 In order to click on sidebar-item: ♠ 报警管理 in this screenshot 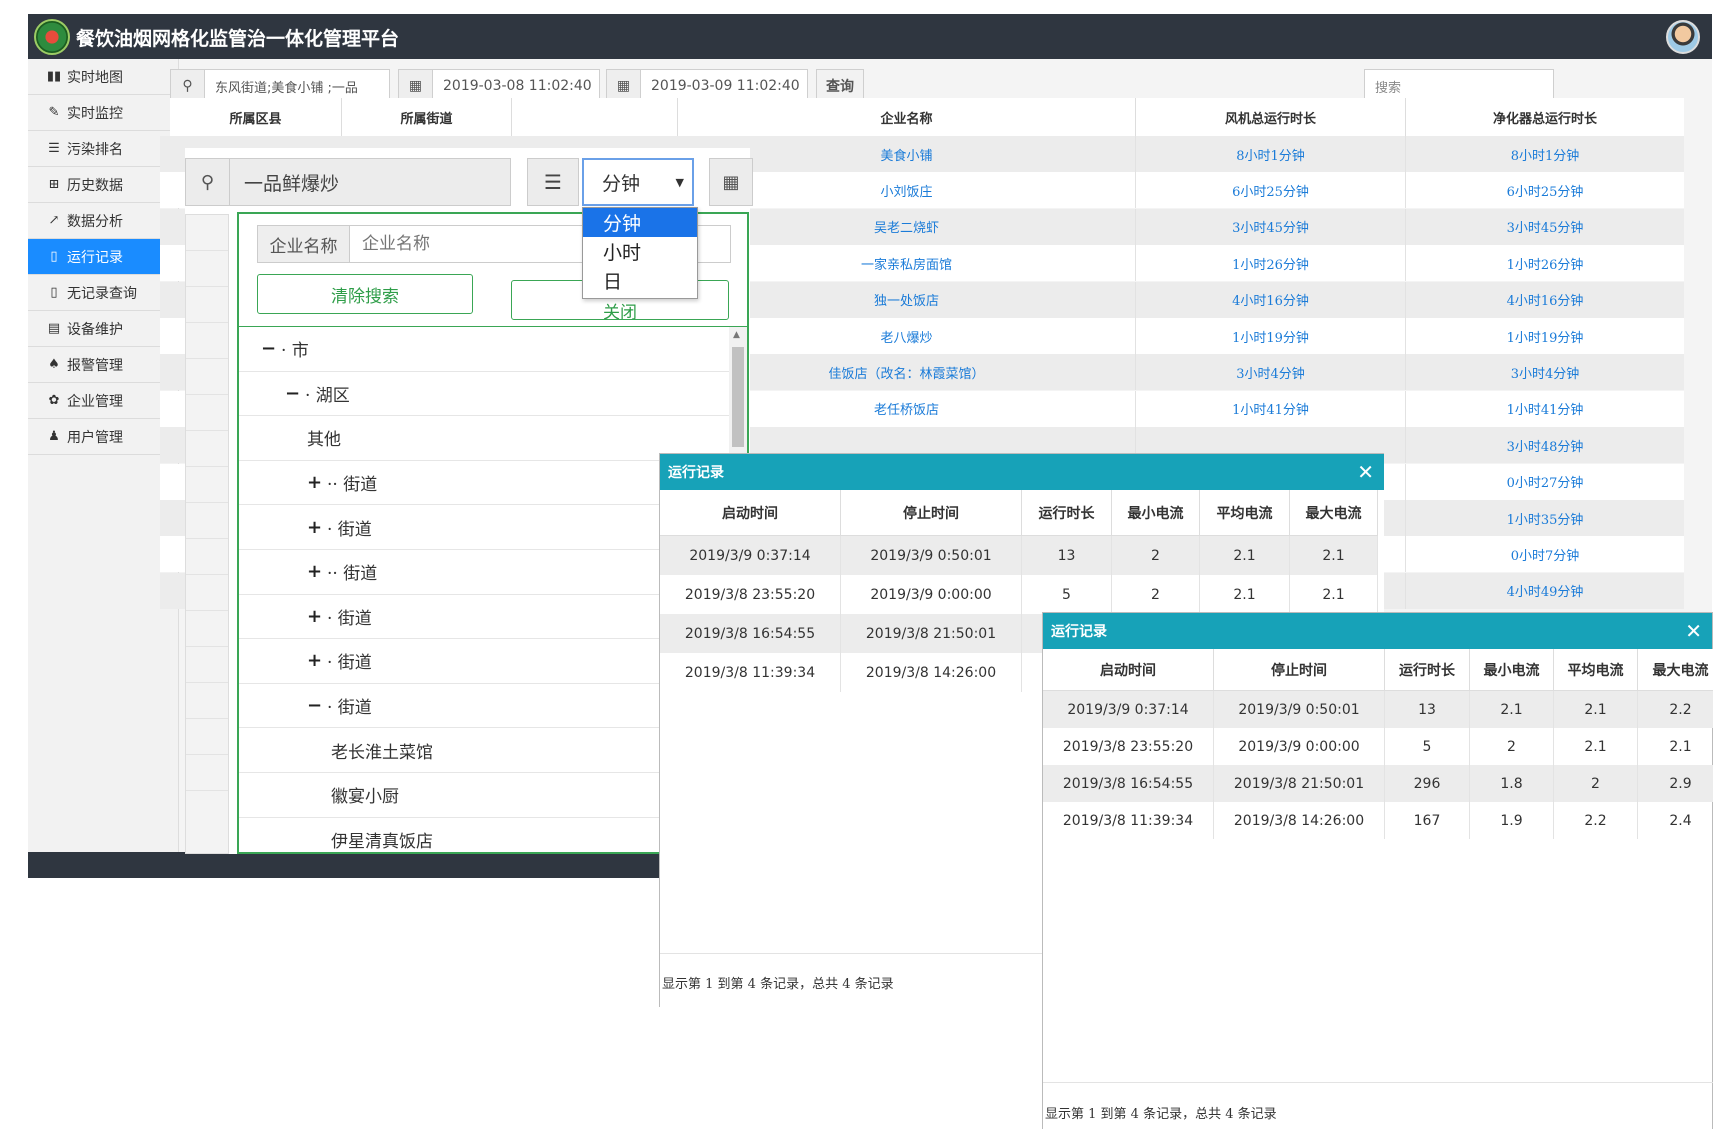, I will do `click(103, 365)`.